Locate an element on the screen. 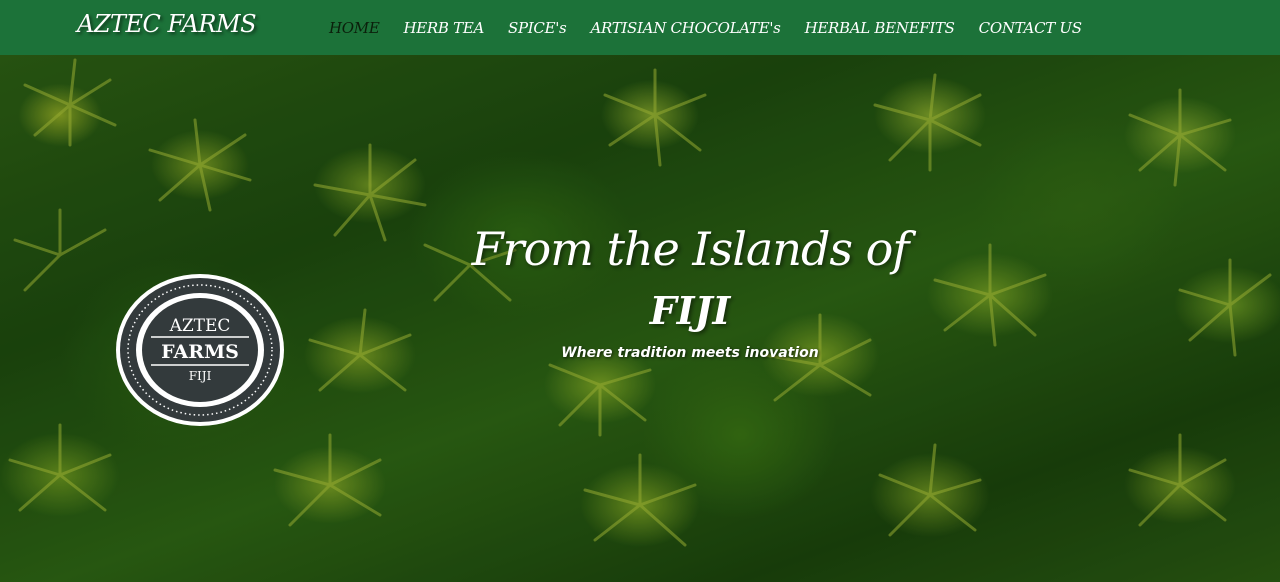 The image size is (1280, 582). nav-link-contact-us: CONTACT US is located at coordinates (1030, 28).